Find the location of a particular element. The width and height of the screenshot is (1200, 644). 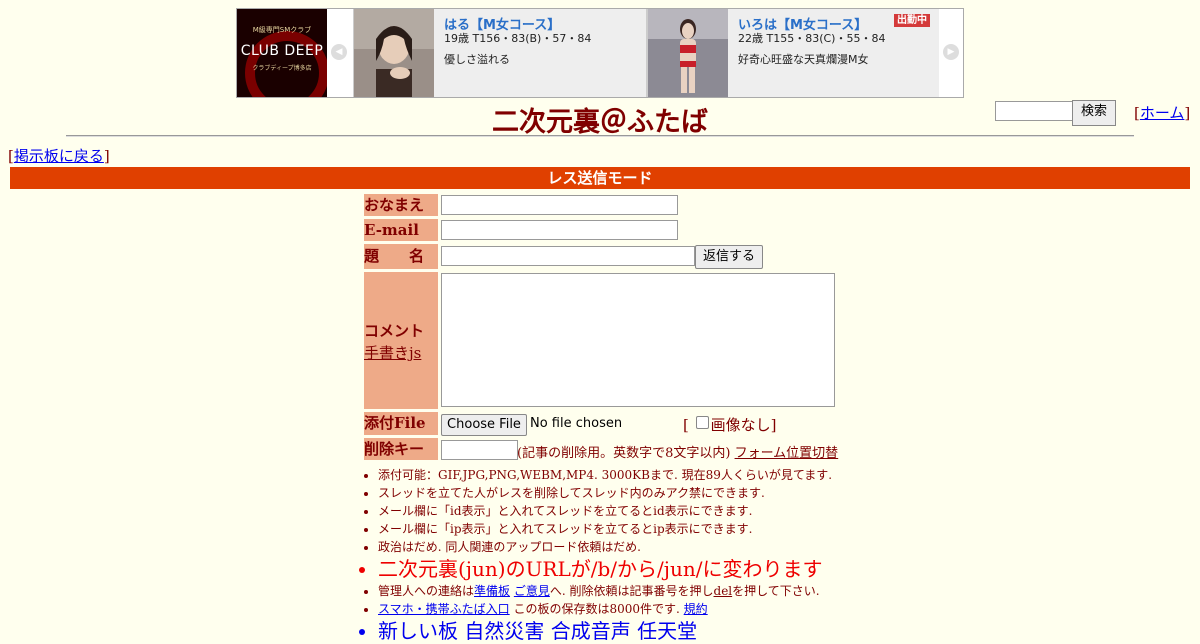

search-button: 検索 is located at coordinates (1094, 113).